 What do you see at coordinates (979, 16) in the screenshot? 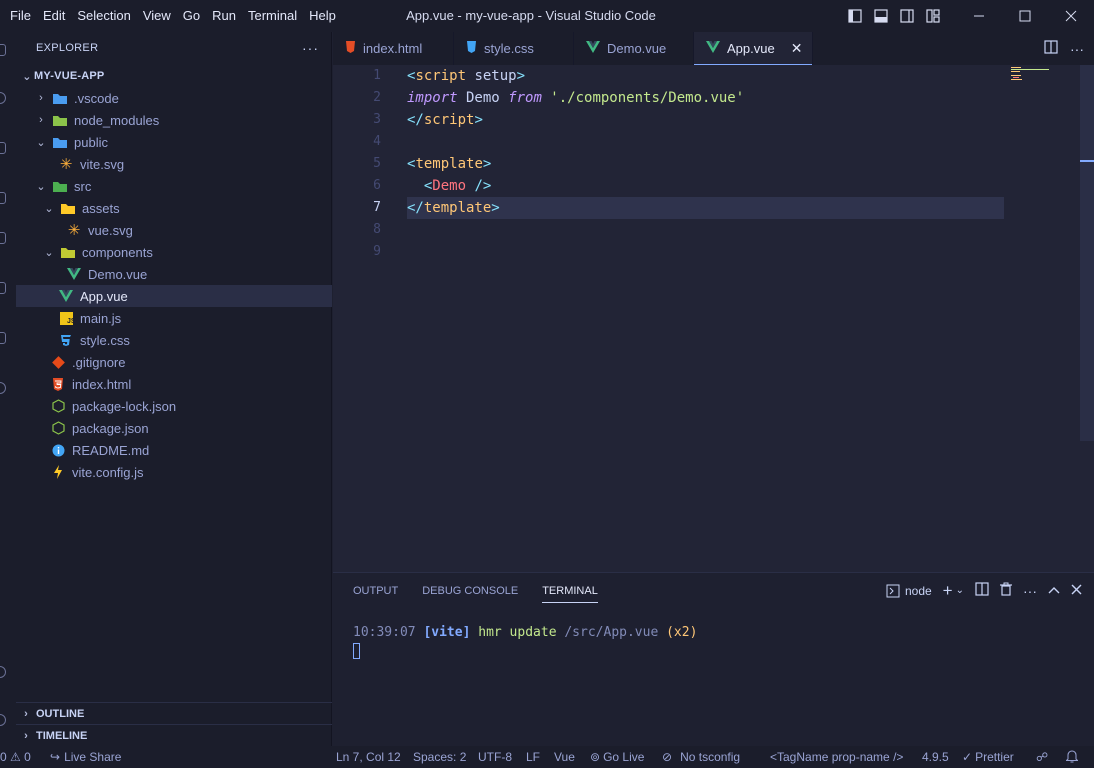
I see `minimize-icon` at bounding box center [979, 16].